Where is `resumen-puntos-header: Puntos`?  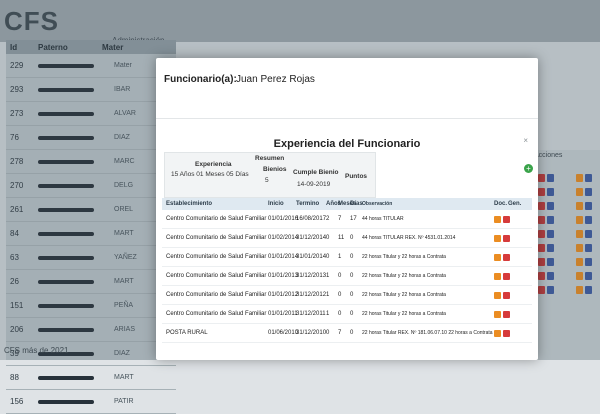
resumen-puntos-header: Puntos is located at coordinates (356, 176).